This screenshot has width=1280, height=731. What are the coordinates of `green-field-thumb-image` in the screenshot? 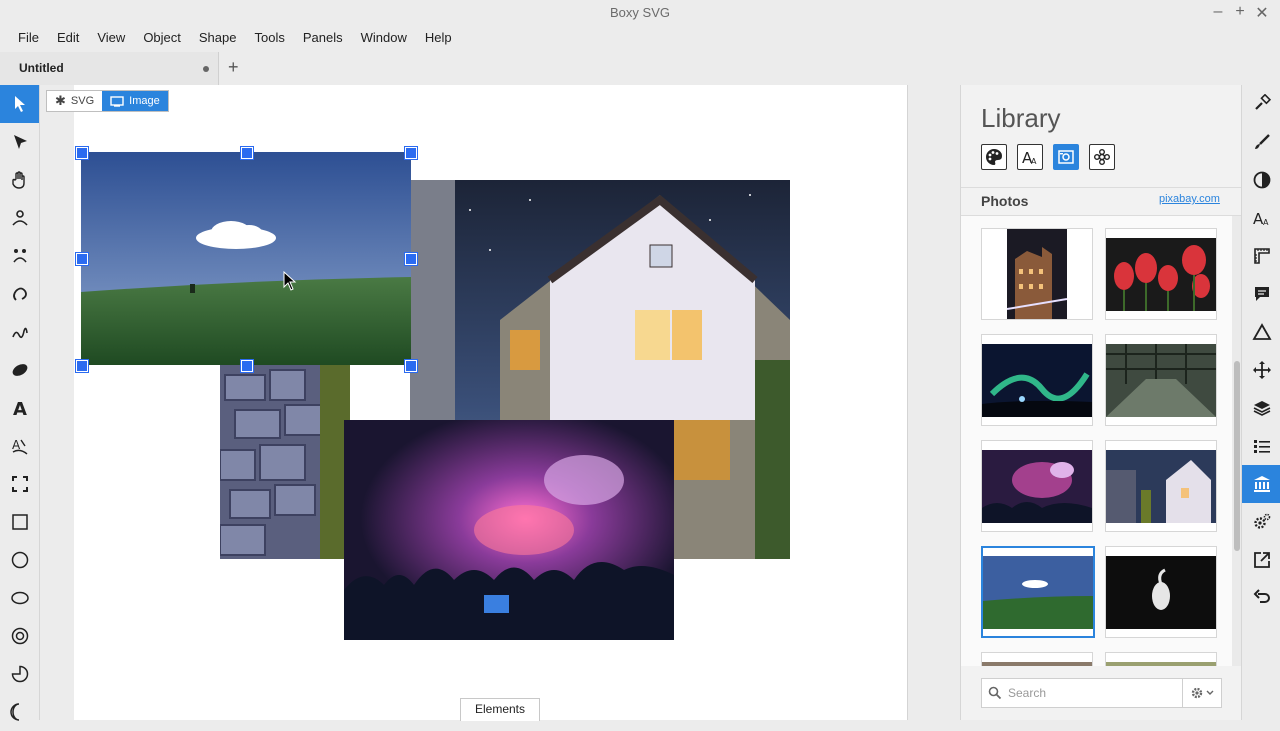 It's located at (1038, 592).